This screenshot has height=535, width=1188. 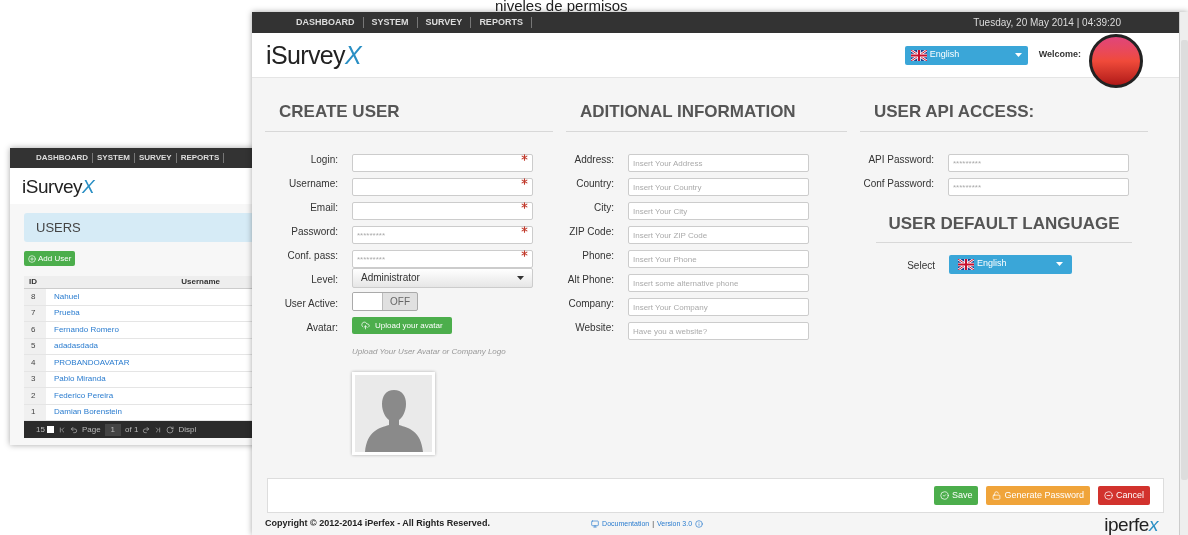 What do you see at coordinates (58, 227) in the screenshot?
I see `panel-title: USERS` at bounding box center [58, 227].